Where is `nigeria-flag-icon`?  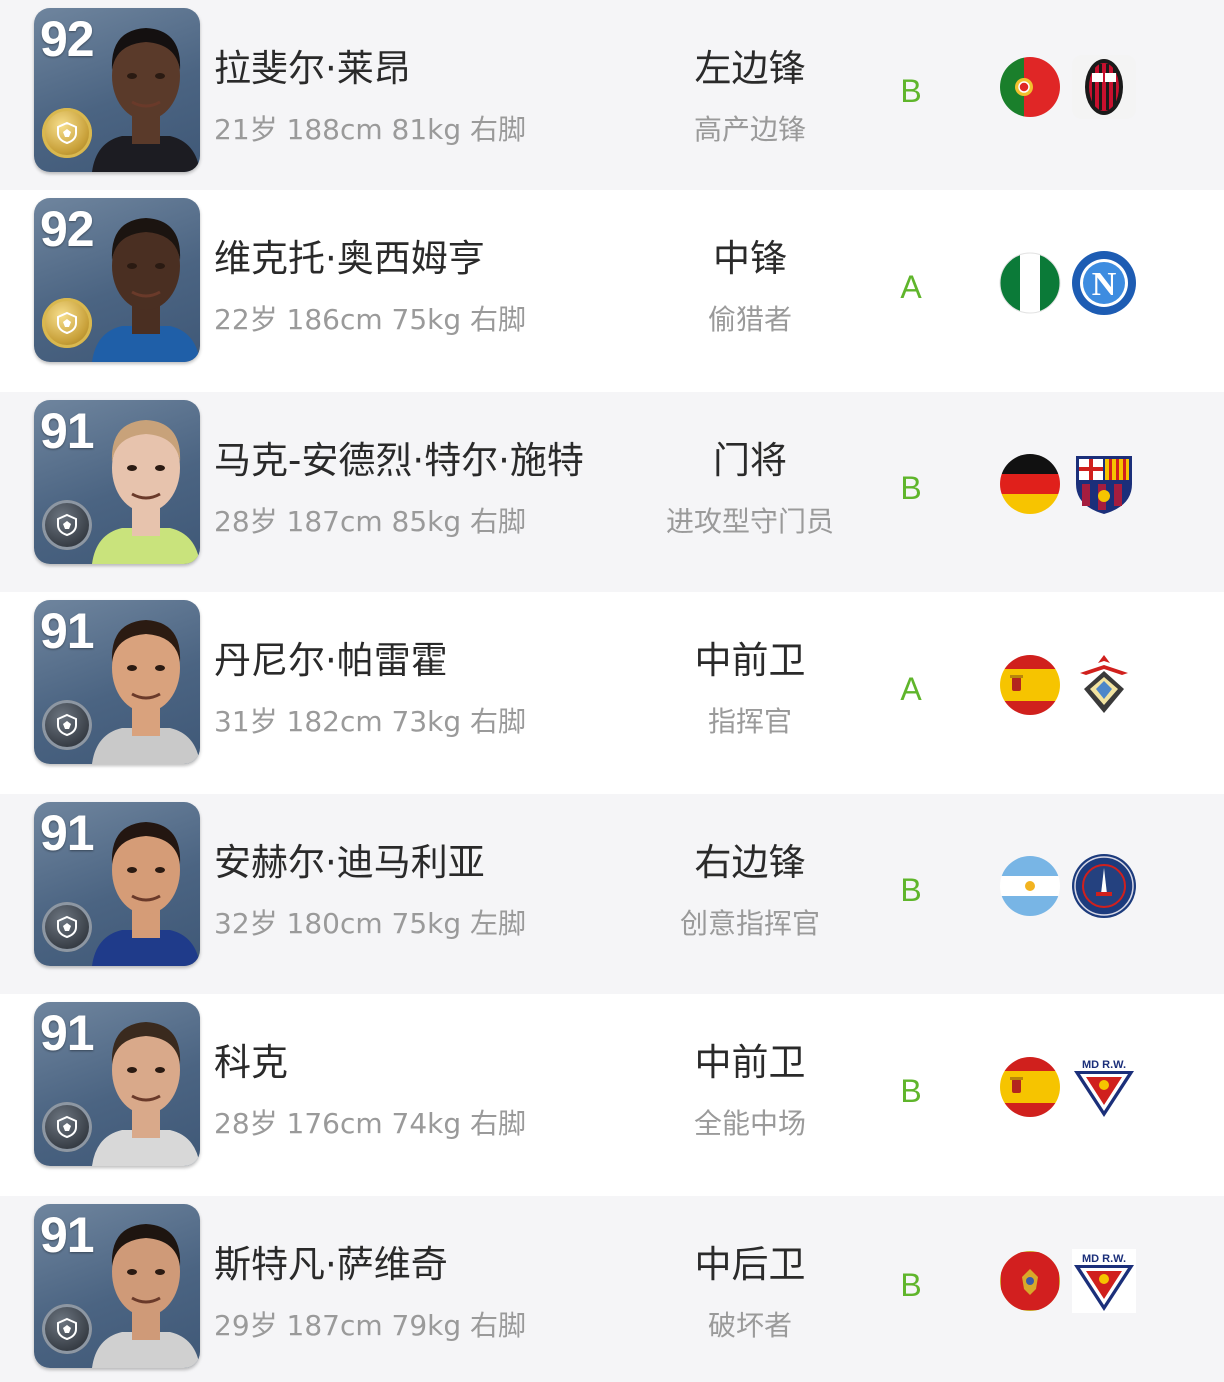 nigeria-flag-icon is located at coordinates (1030, 283).